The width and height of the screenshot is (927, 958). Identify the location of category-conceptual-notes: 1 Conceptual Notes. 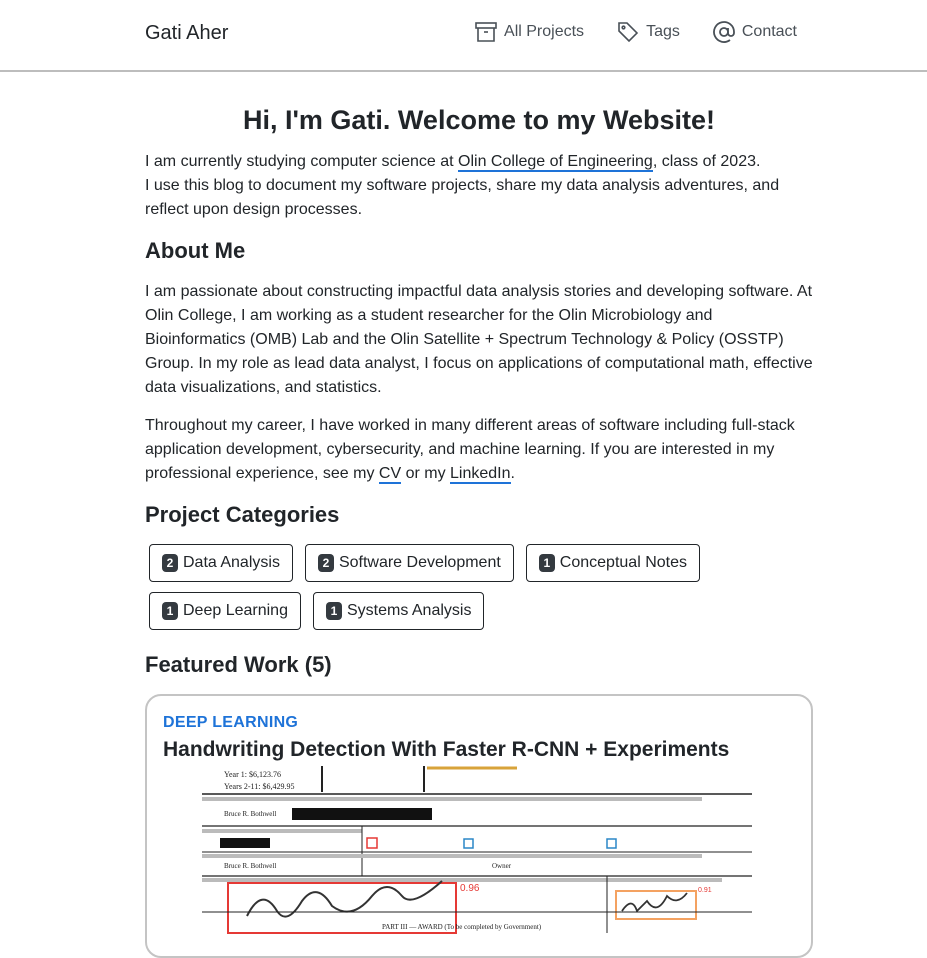
(612, 563).